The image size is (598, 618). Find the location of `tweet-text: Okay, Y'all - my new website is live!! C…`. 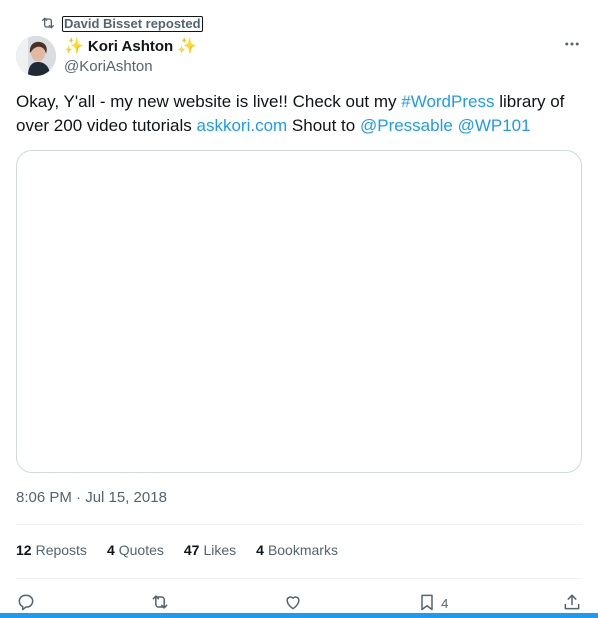

tweet-text: Okay, Y'all - my new website is live!! C… is located at coordinates (299, 114).